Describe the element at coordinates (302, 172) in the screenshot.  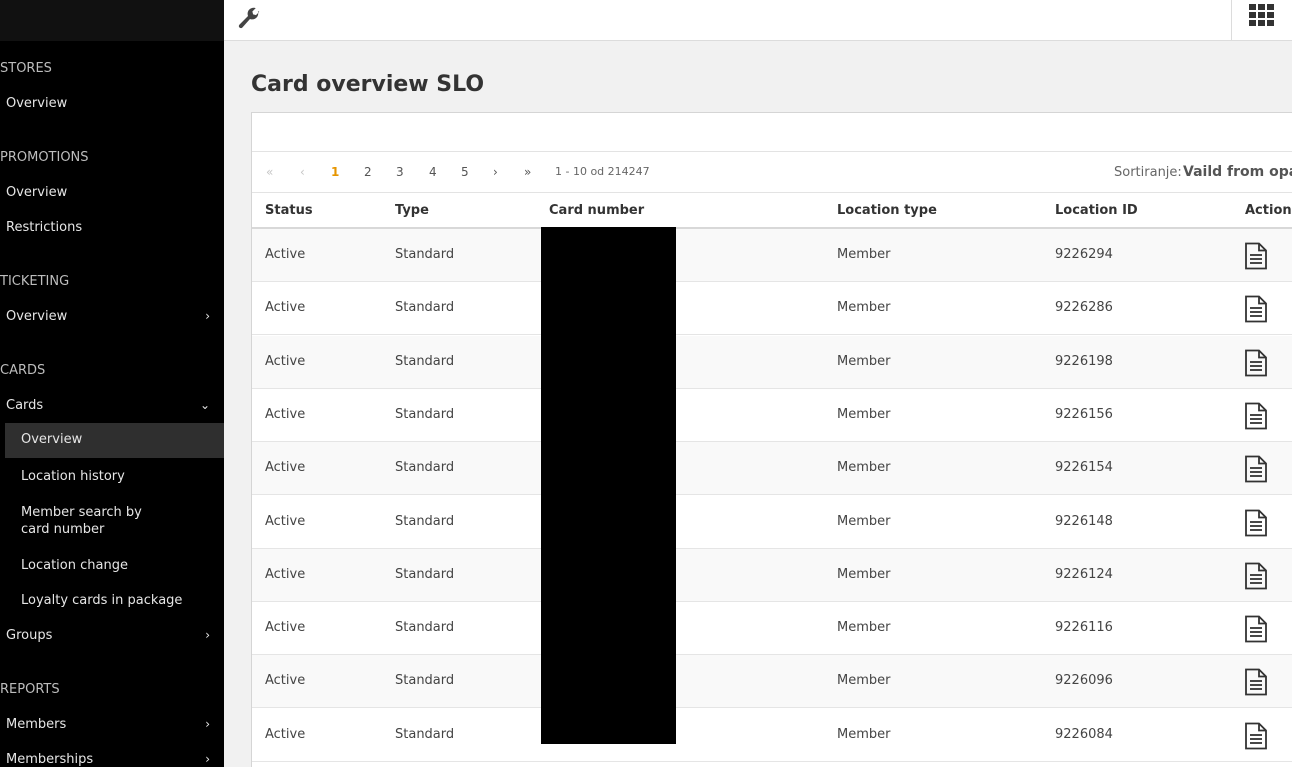
I see `prev-page-button: ‹` at that location.